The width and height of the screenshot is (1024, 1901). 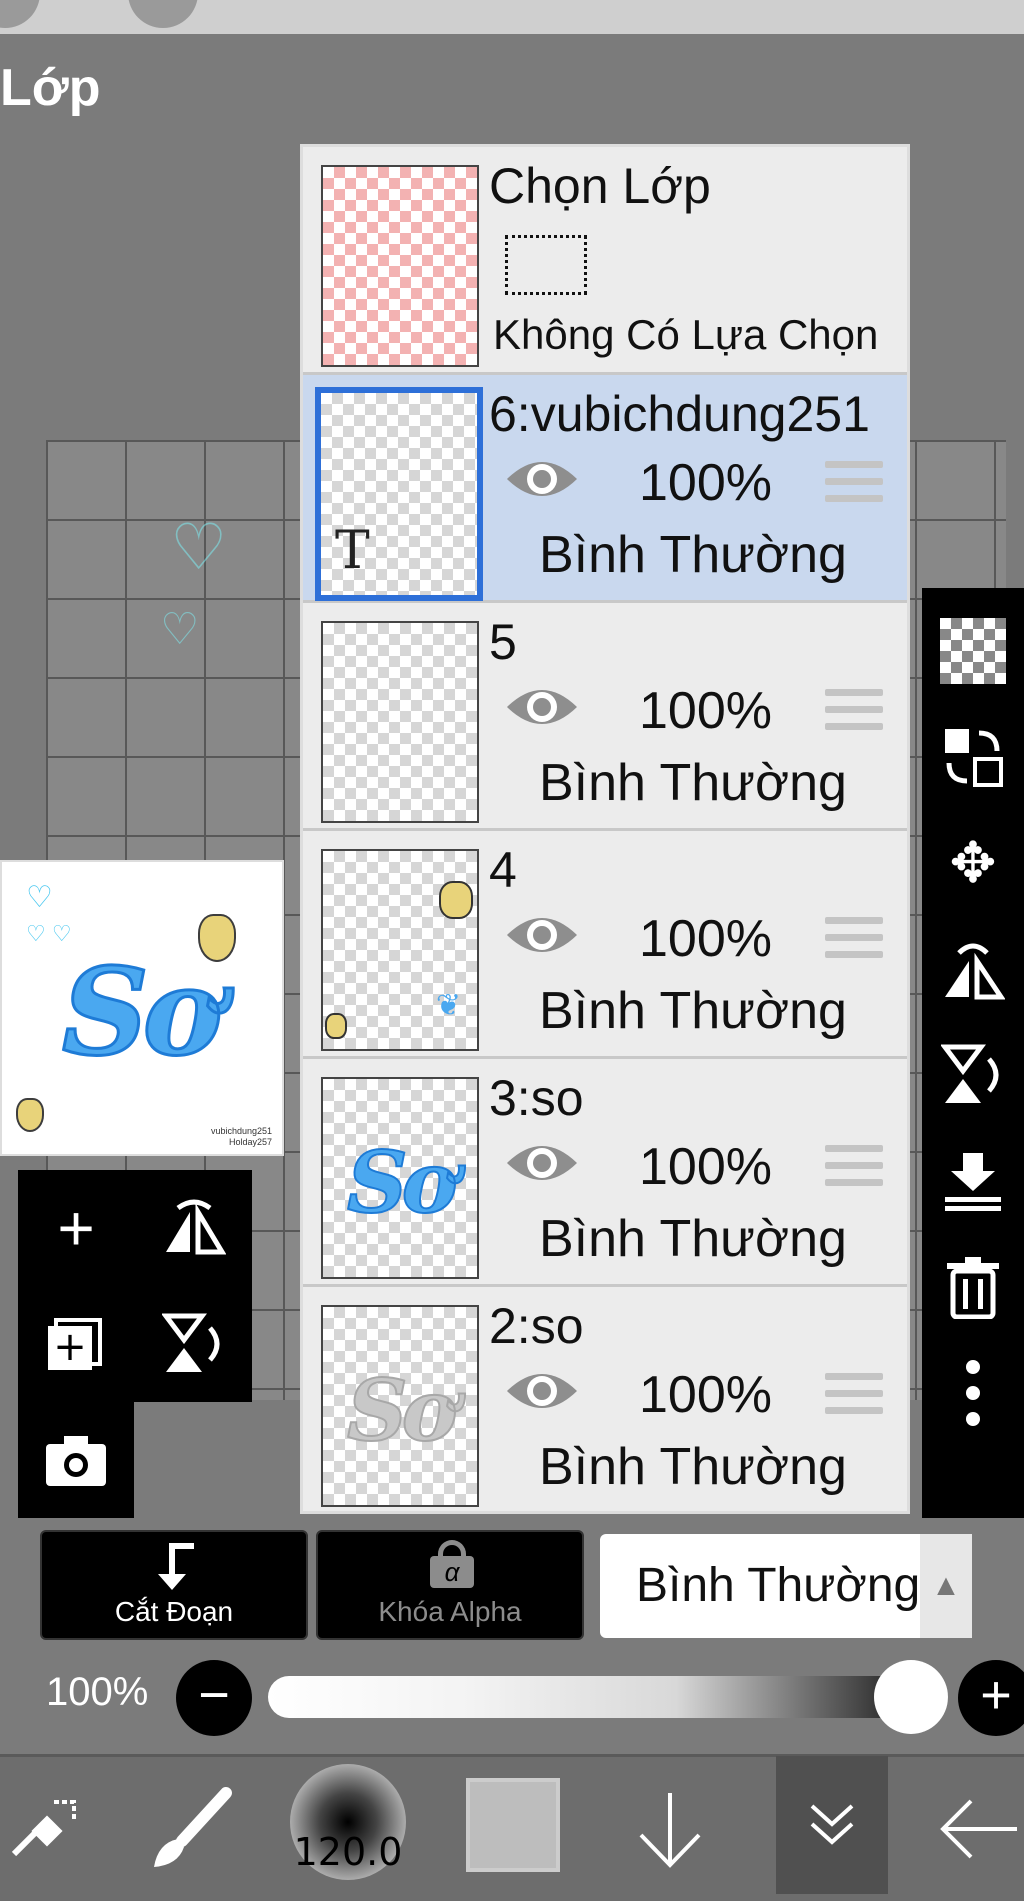 What do you see at coordinates (670, 1829) in the screenshot?
I see `arrow-down-icon` at bounding box center [670, 1829].